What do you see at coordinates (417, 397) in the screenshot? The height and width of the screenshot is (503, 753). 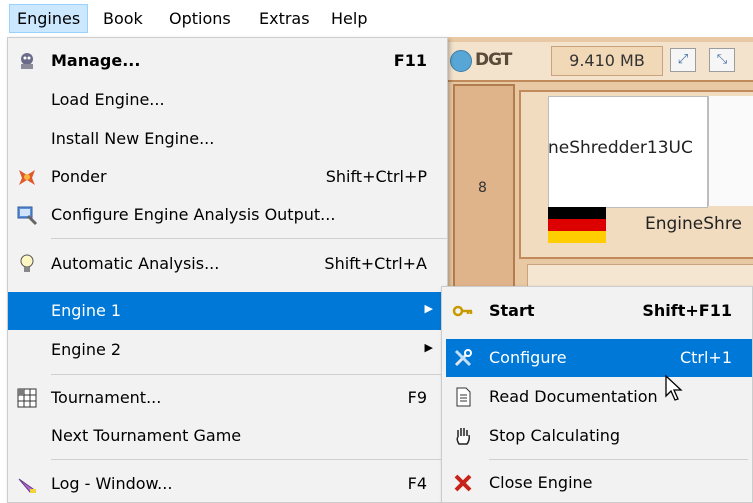 I see `menu-item-shortcut: F9` at bounding box center [417, 397].